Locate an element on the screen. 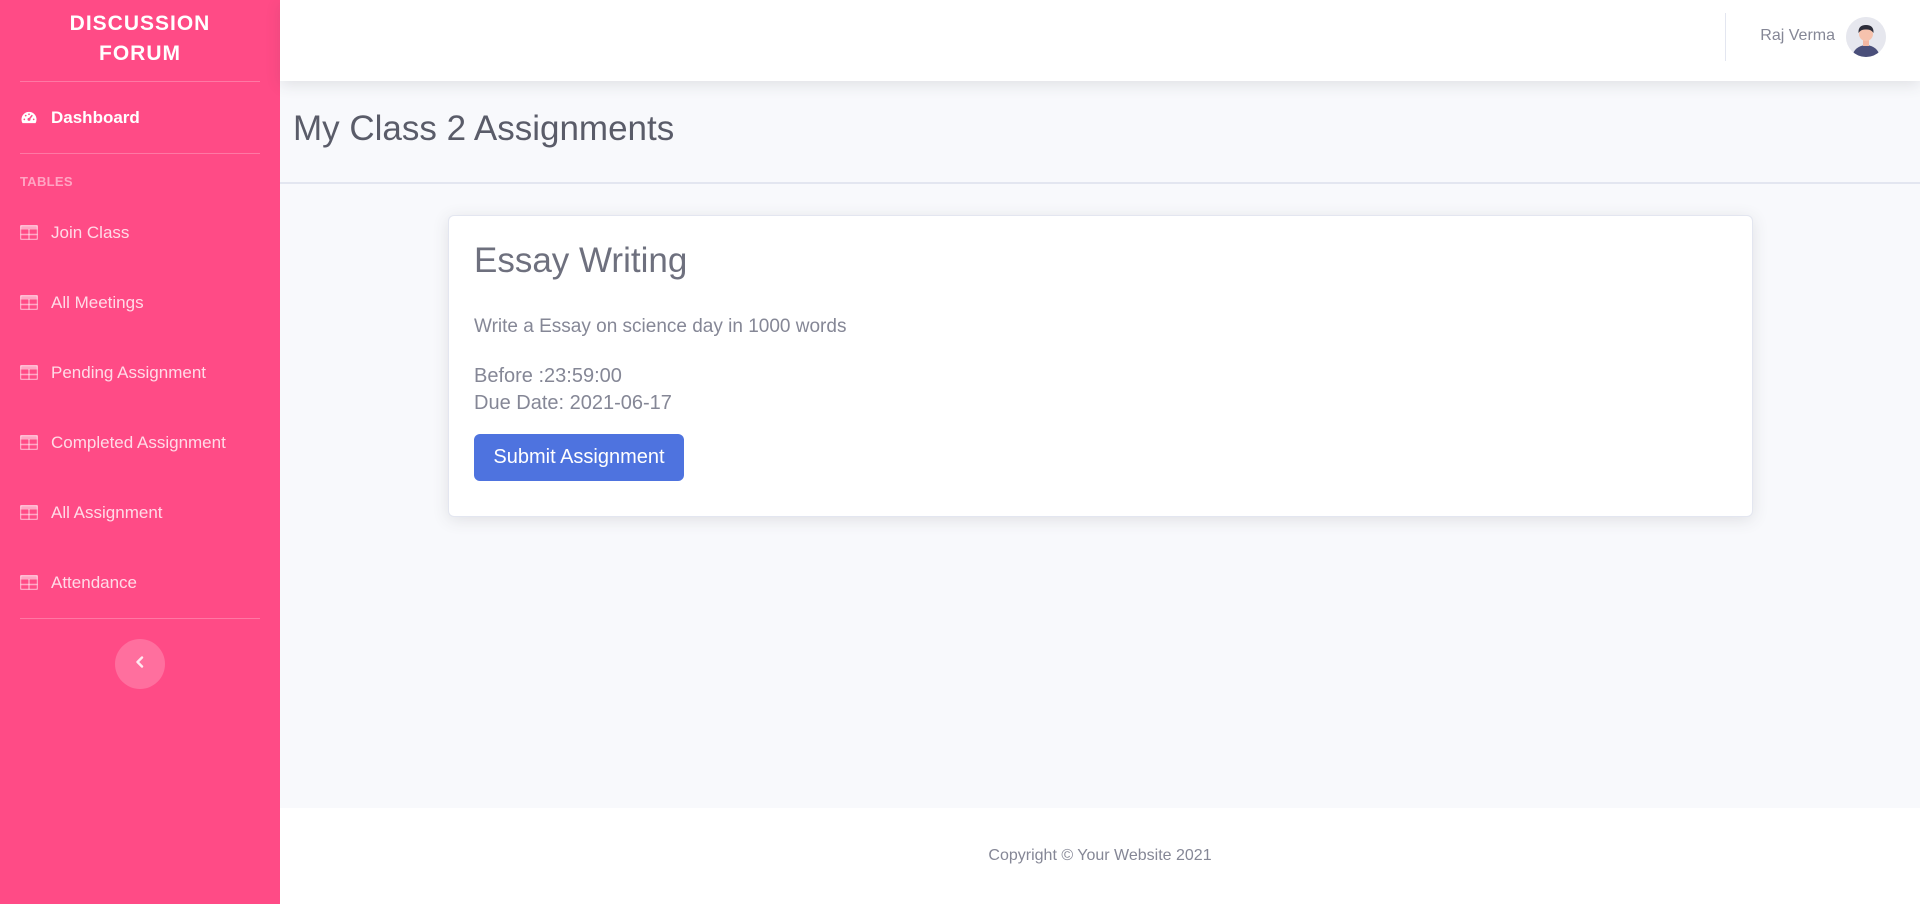 The height and width of the screenshot is (904, 1920). assignment-meta: Before :23:59:00 Due Date: 2021-06-17 is located at coordinates (573, 390).